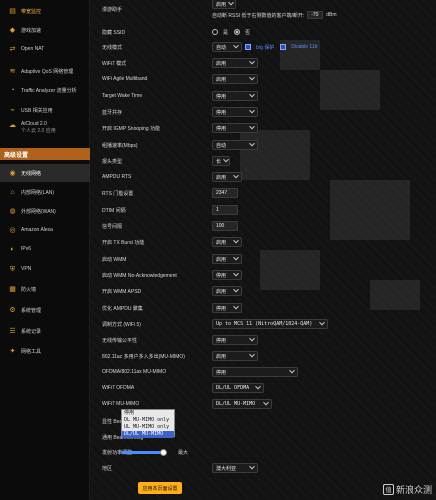  Describe the element at coordinates (227, 177) in the screenshot. I see `ampdu-rts-select: 启用` at that location.